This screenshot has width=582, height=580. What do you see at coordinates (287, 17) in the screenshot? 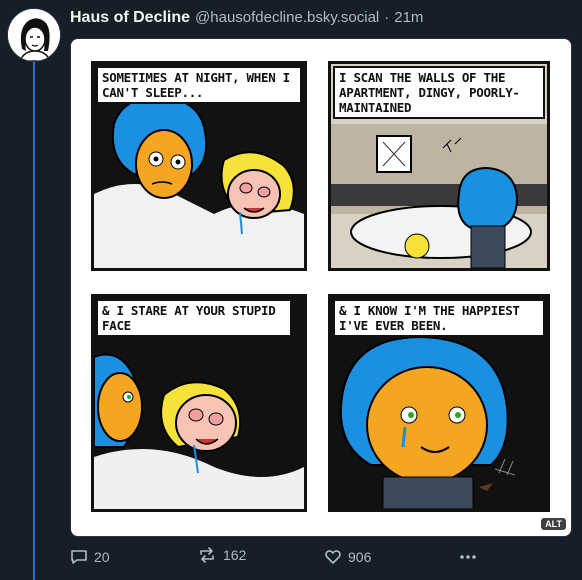
I see `author-handle: @hausofdecline.bsky.social` at bounding box center [287, 17].